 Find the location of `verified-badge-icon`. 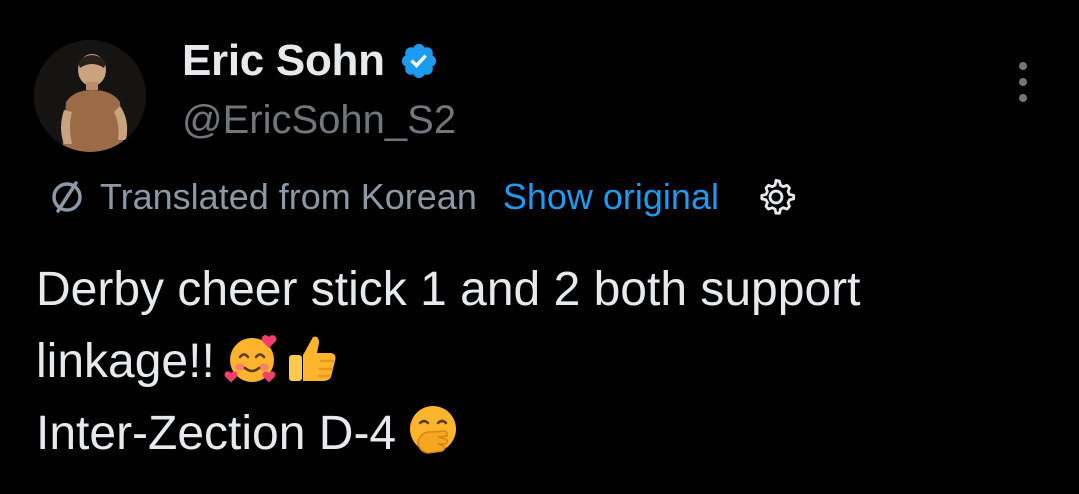

verified-badge-icon is located at coordinates (418, 61).